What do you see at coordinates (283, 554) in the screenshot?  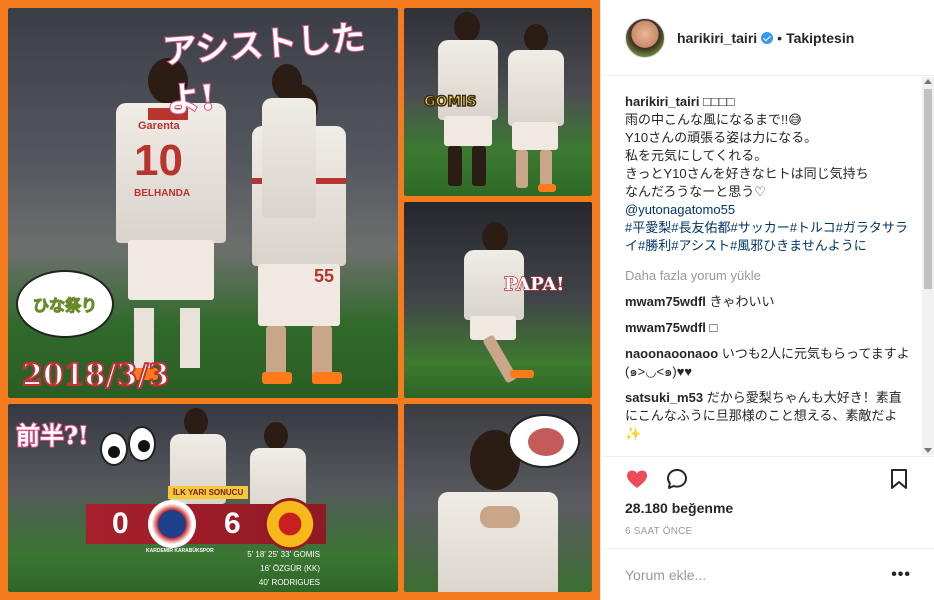 I see `scorer-line-1: 5' 18' 25' 33' GOMIS` at bounding box center [283, 554].